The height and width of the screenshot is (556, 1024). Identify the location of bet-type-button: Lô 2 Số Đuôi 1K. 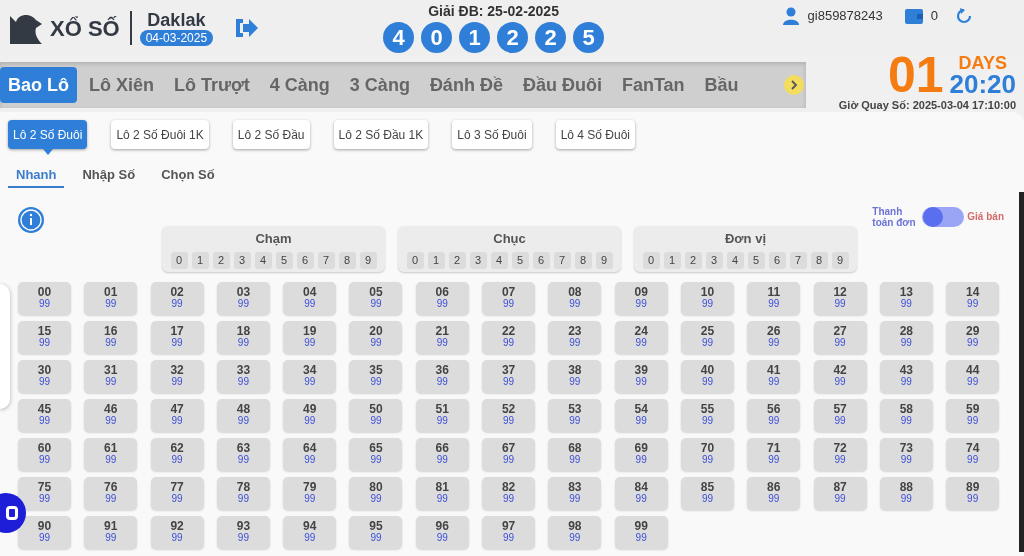
(160, 134).